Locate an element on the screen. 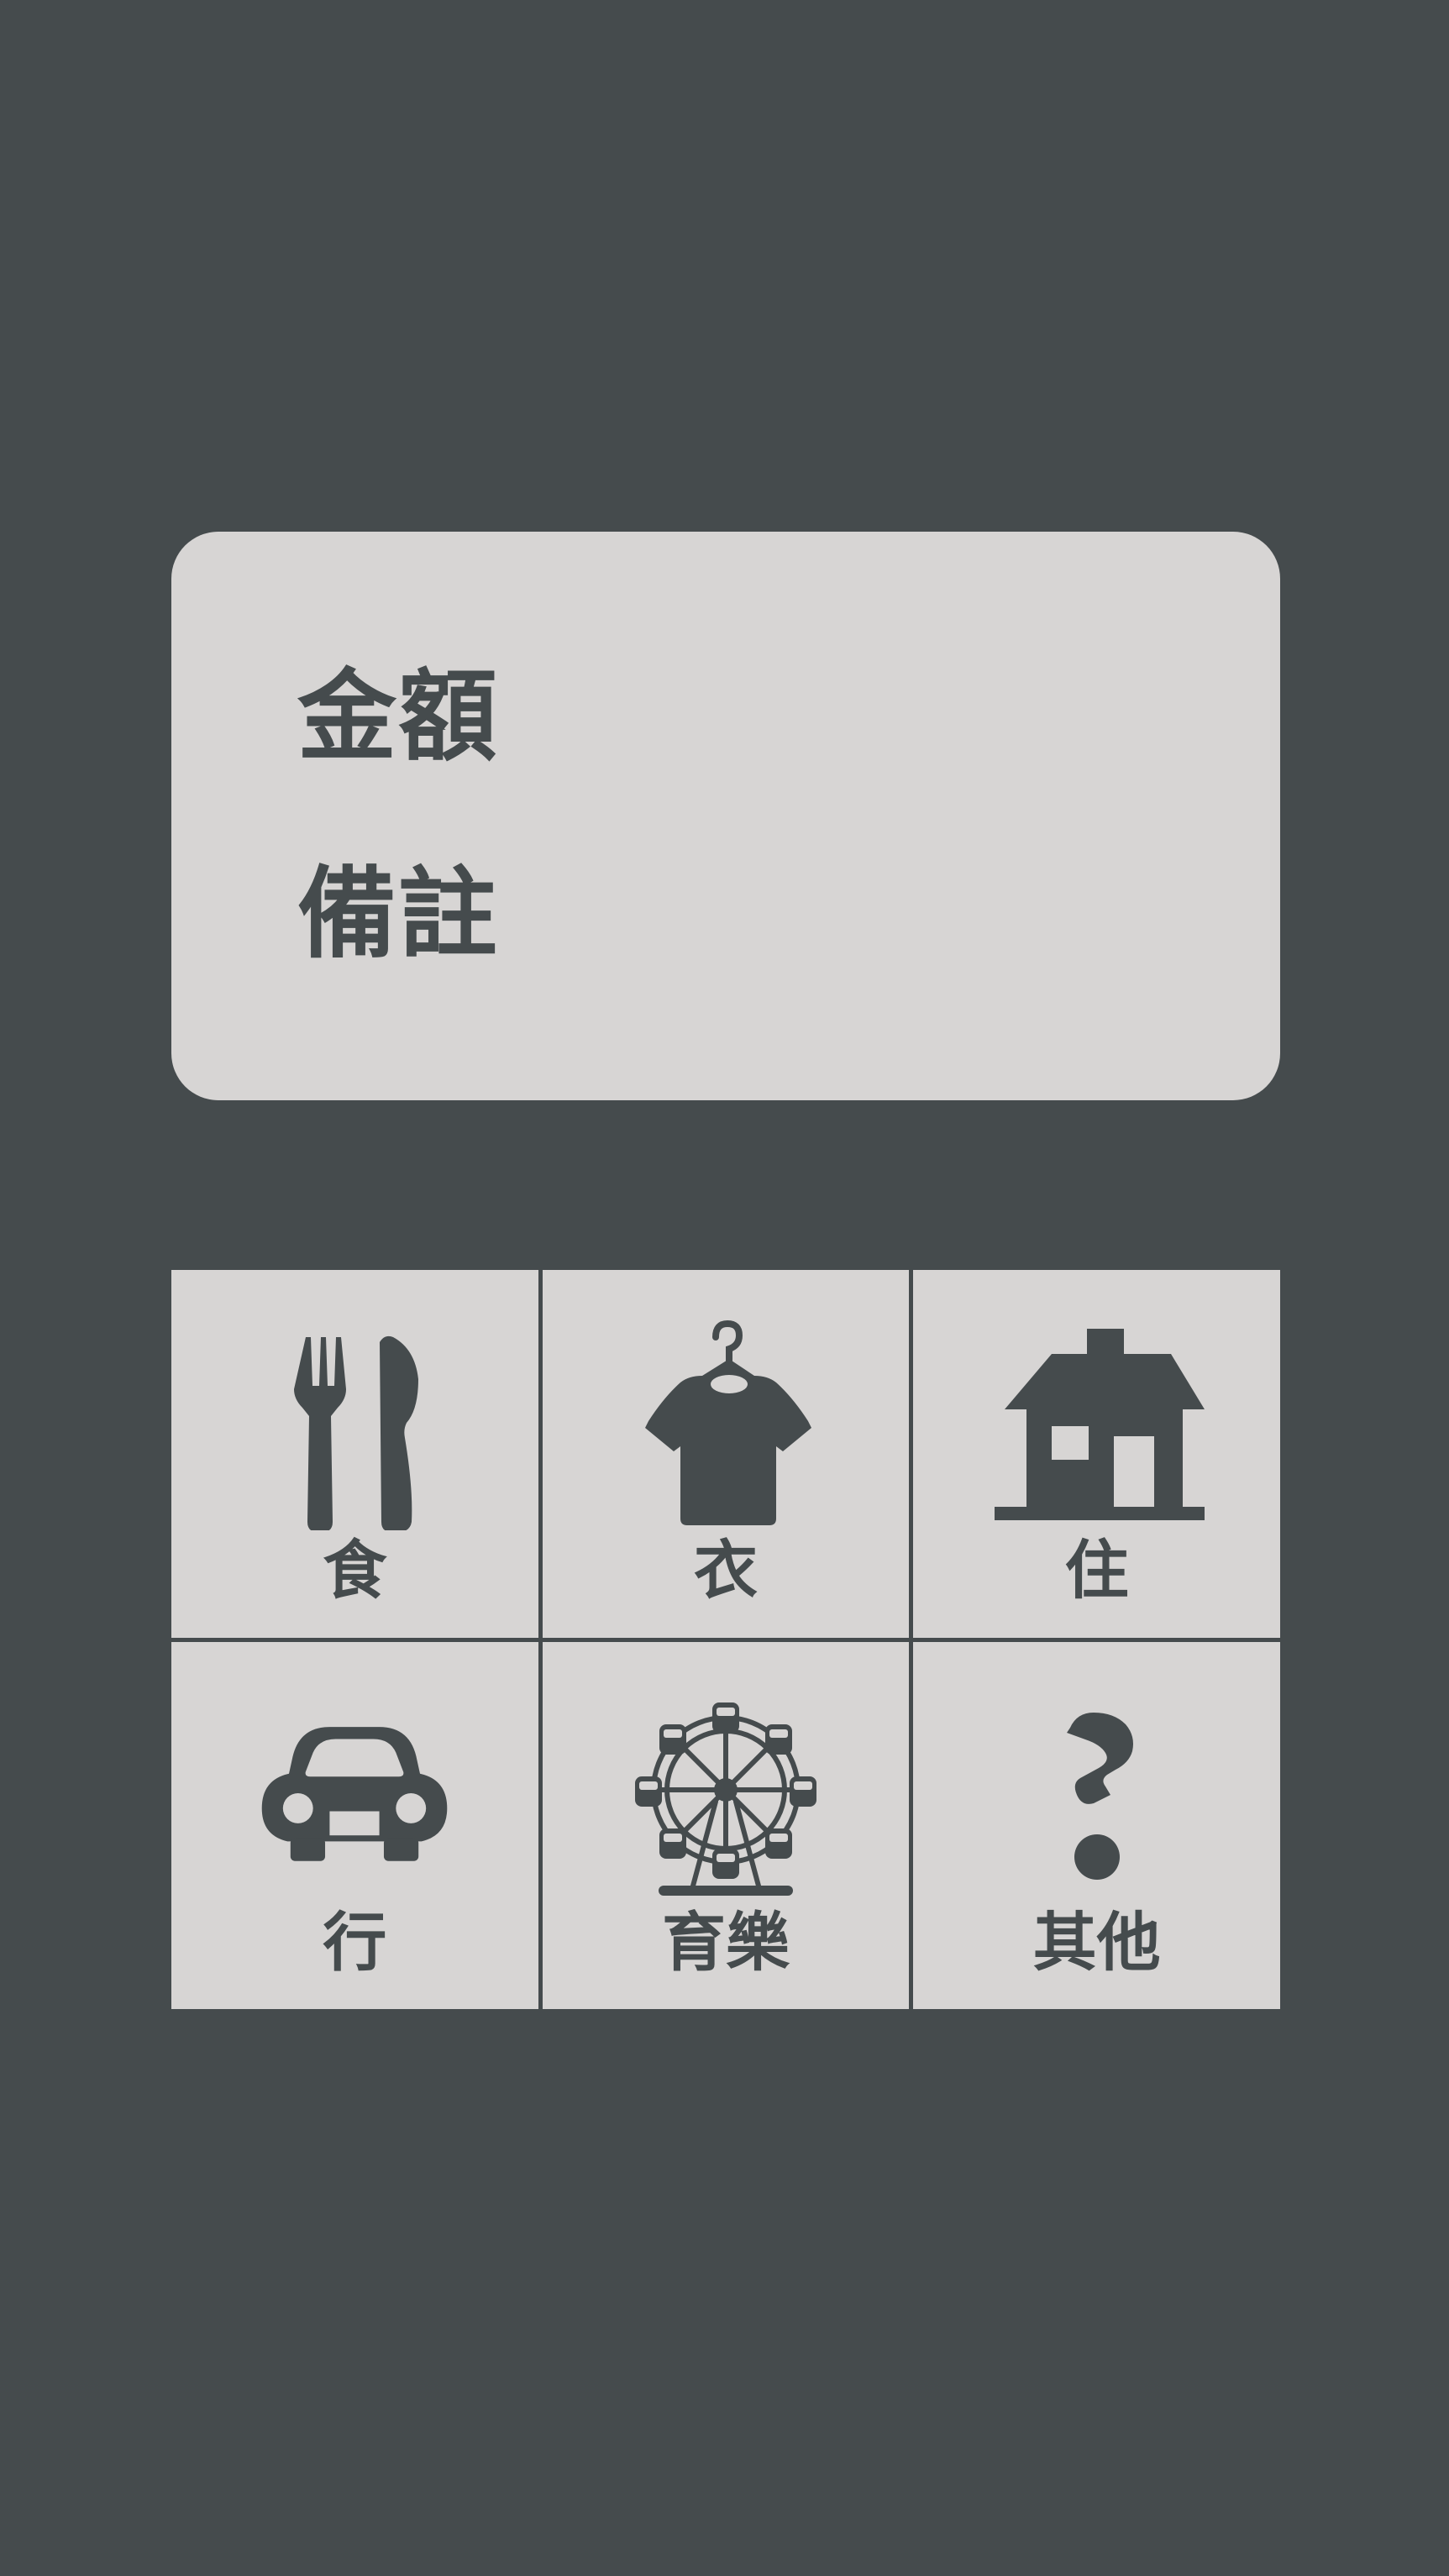 This screenshot has height=2576, width=1449. category-other-button: 其他 is located at coordinates (1096, 1825).